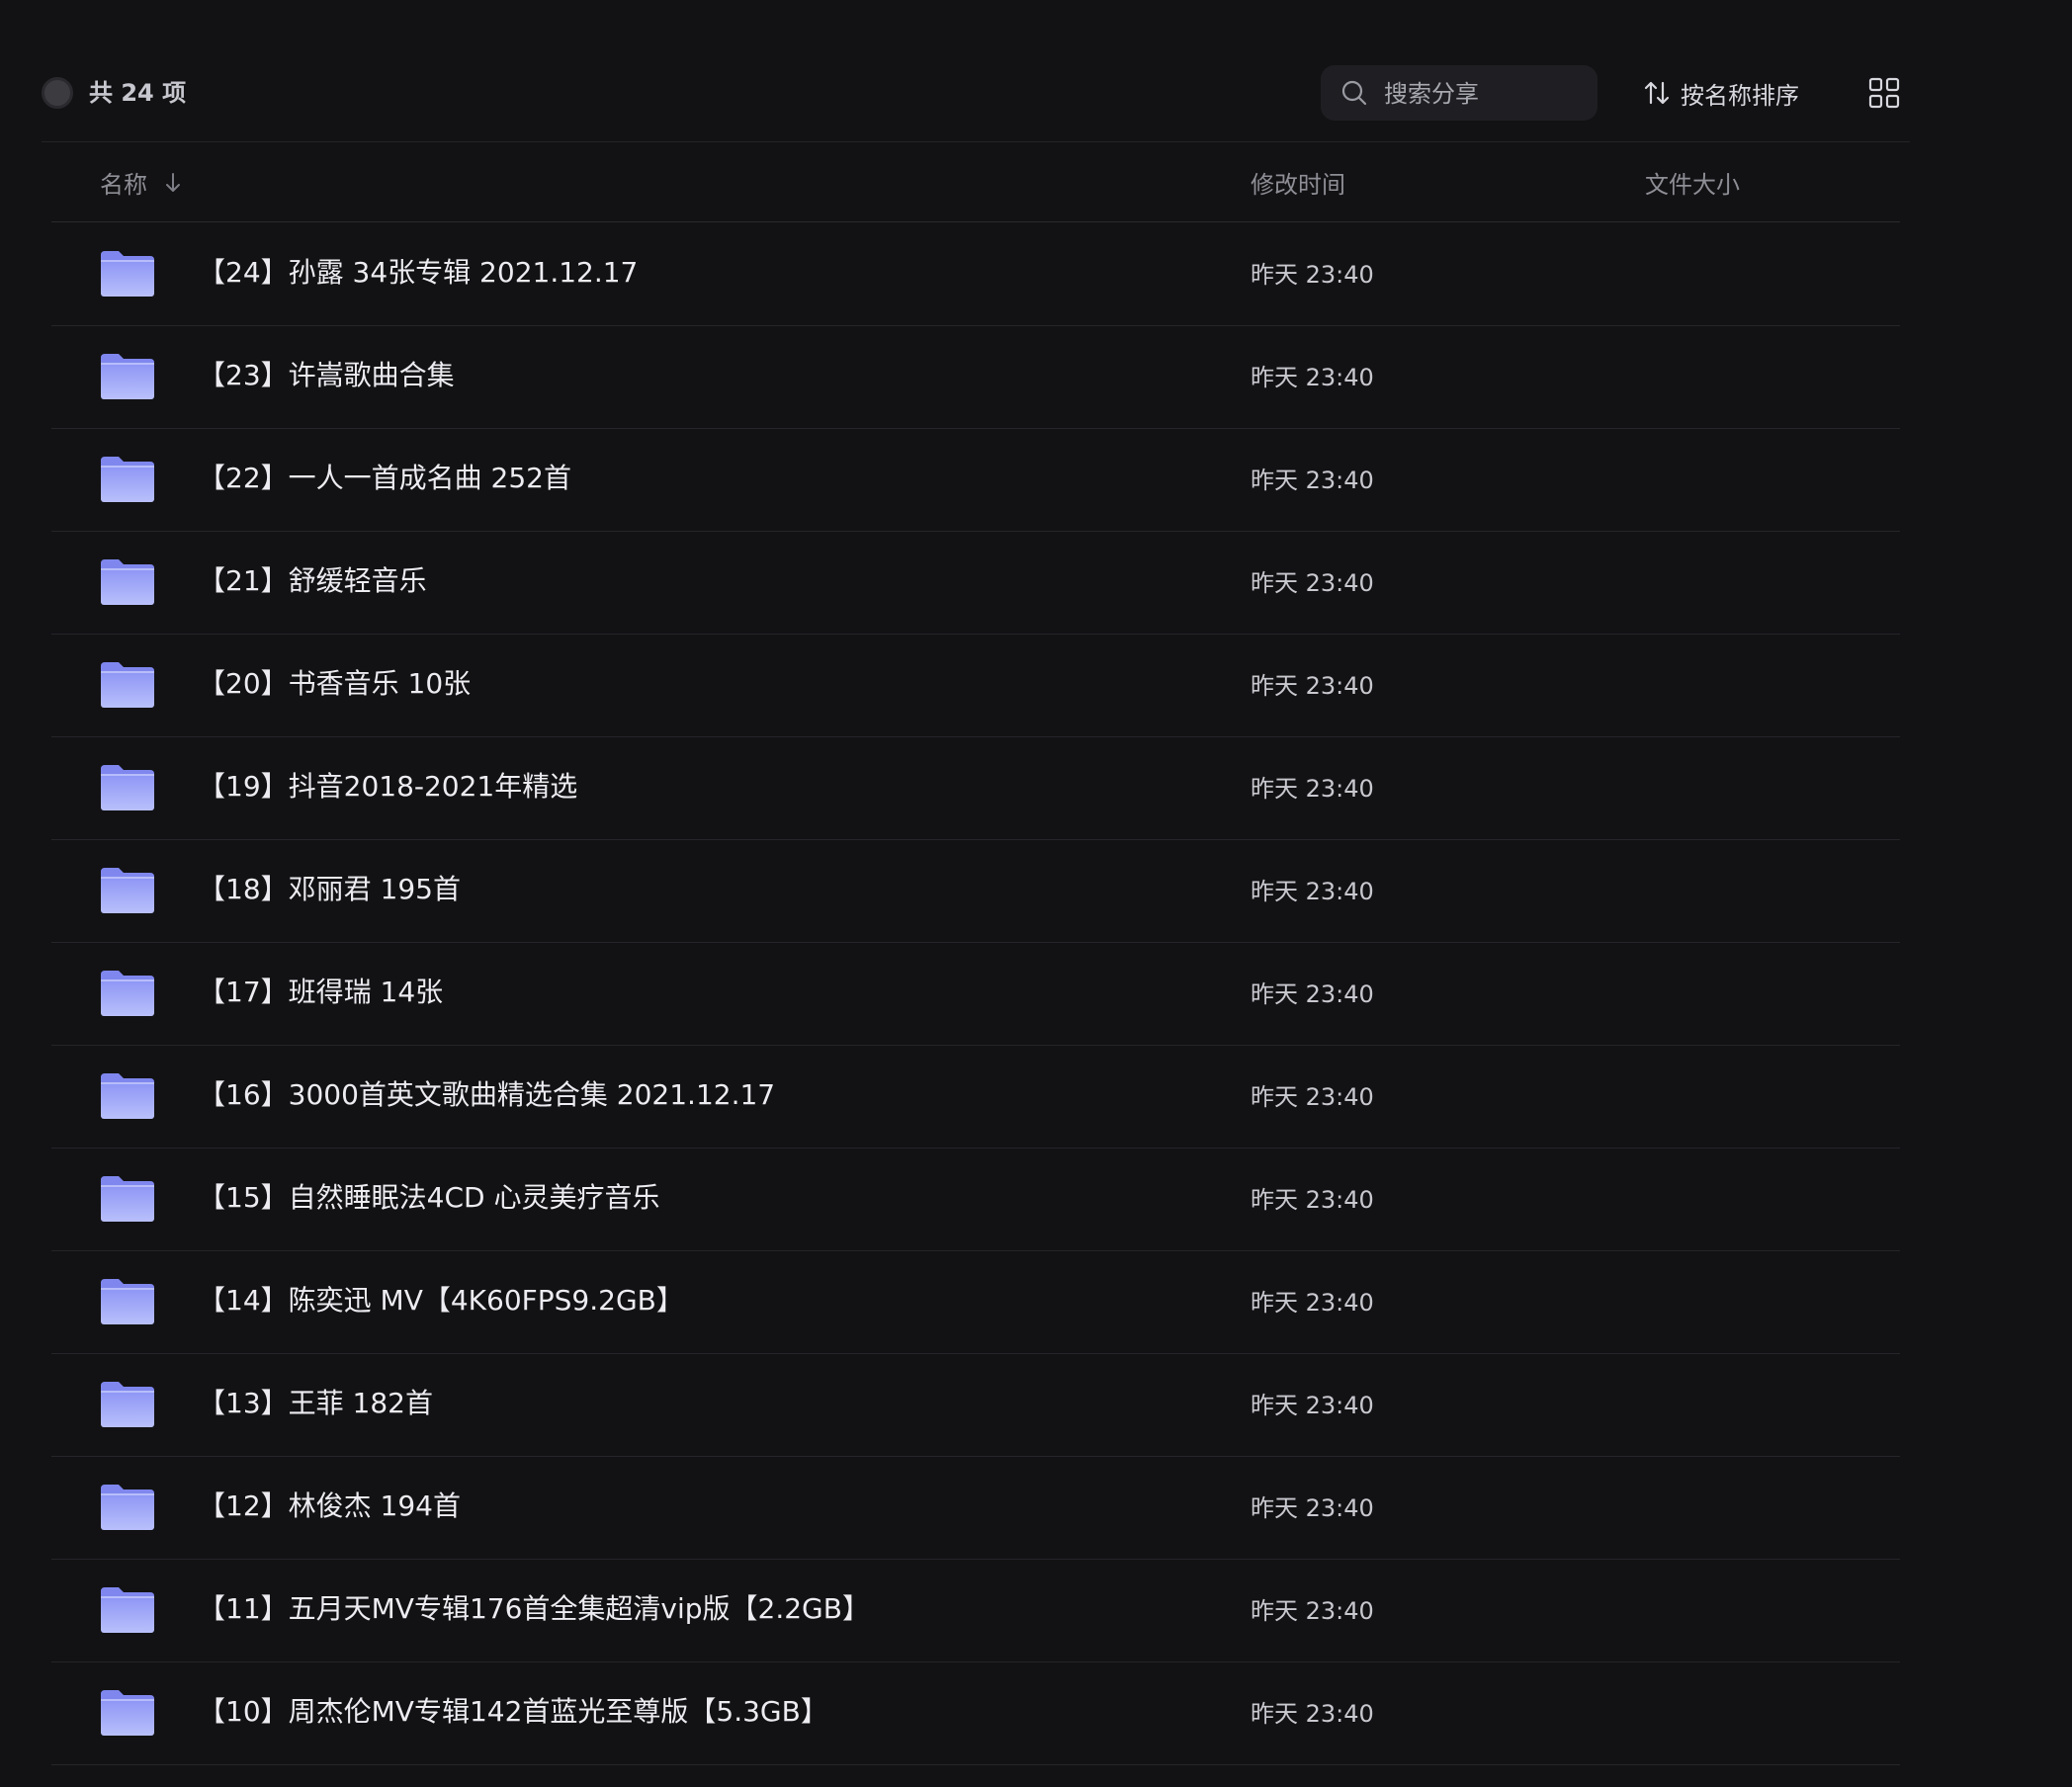 Image resolution: width=2072 pixels, height=1787 pixels. Describe the element at coordinates (428, 1198) in the screenshot. I see `file-name: 【15】自然睡眠法4CD 心灵美疗音乐` at that location.